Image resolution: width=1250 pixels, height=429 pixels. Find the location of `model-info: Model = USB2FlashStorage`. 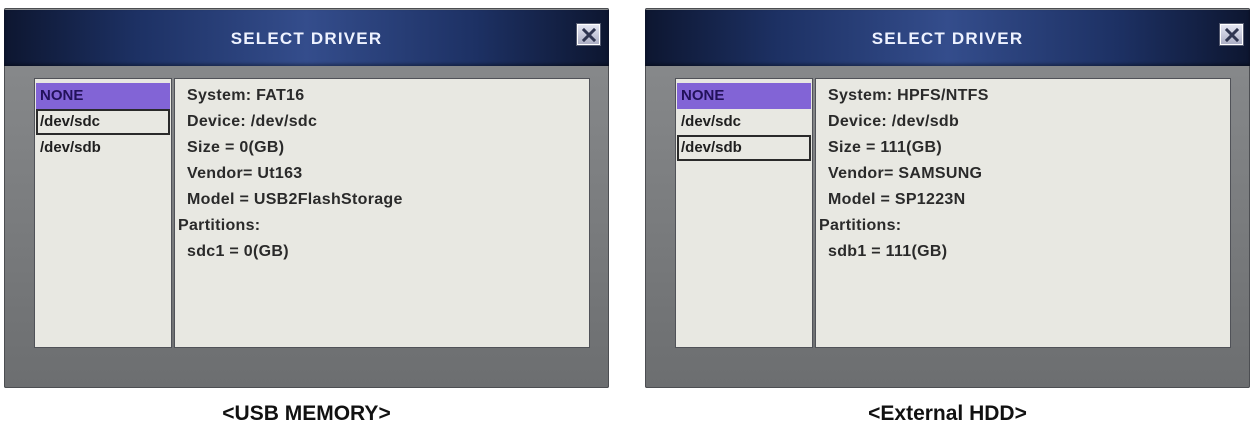

model-info: Model = USB2FlashStorage is located at coordinates (295, 199).